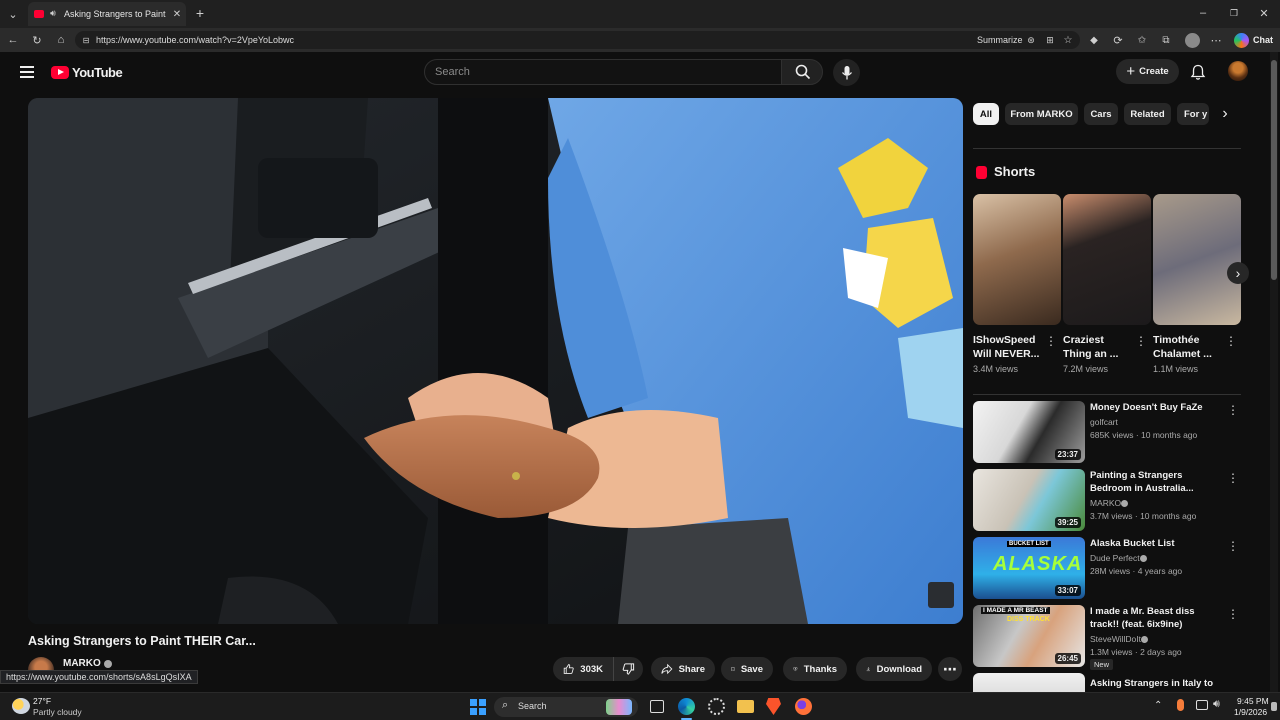  I want to click on chip-all: All, so click(986, 114).